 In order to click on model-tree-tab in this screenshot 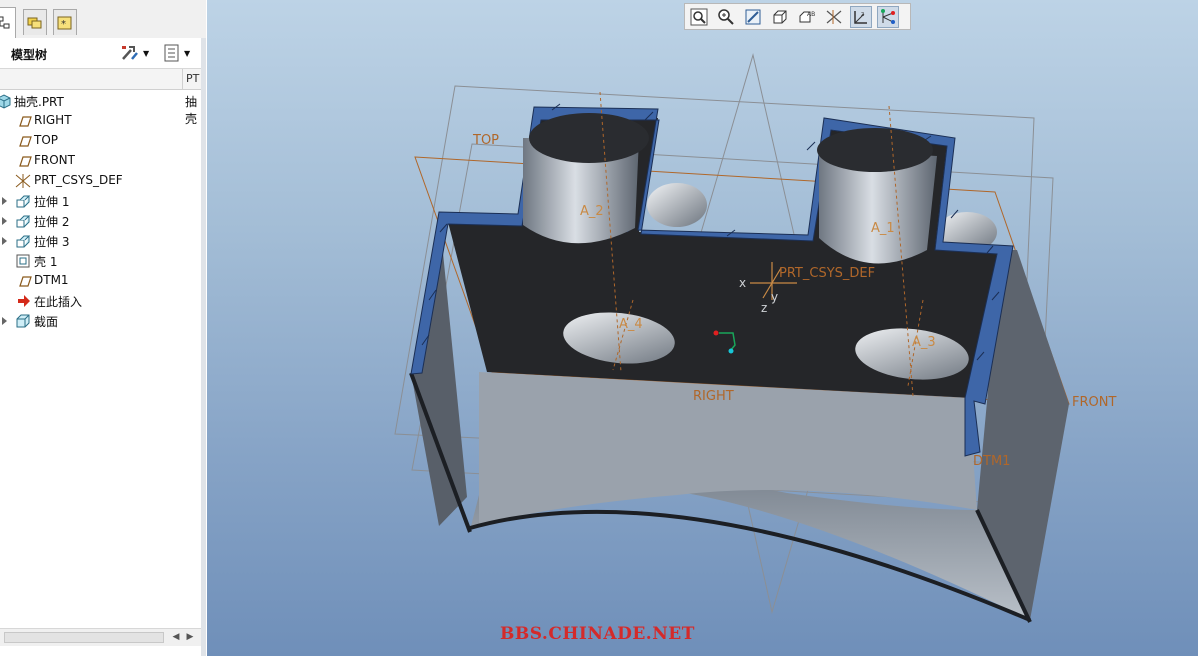, I will do `click(8, 22)`.